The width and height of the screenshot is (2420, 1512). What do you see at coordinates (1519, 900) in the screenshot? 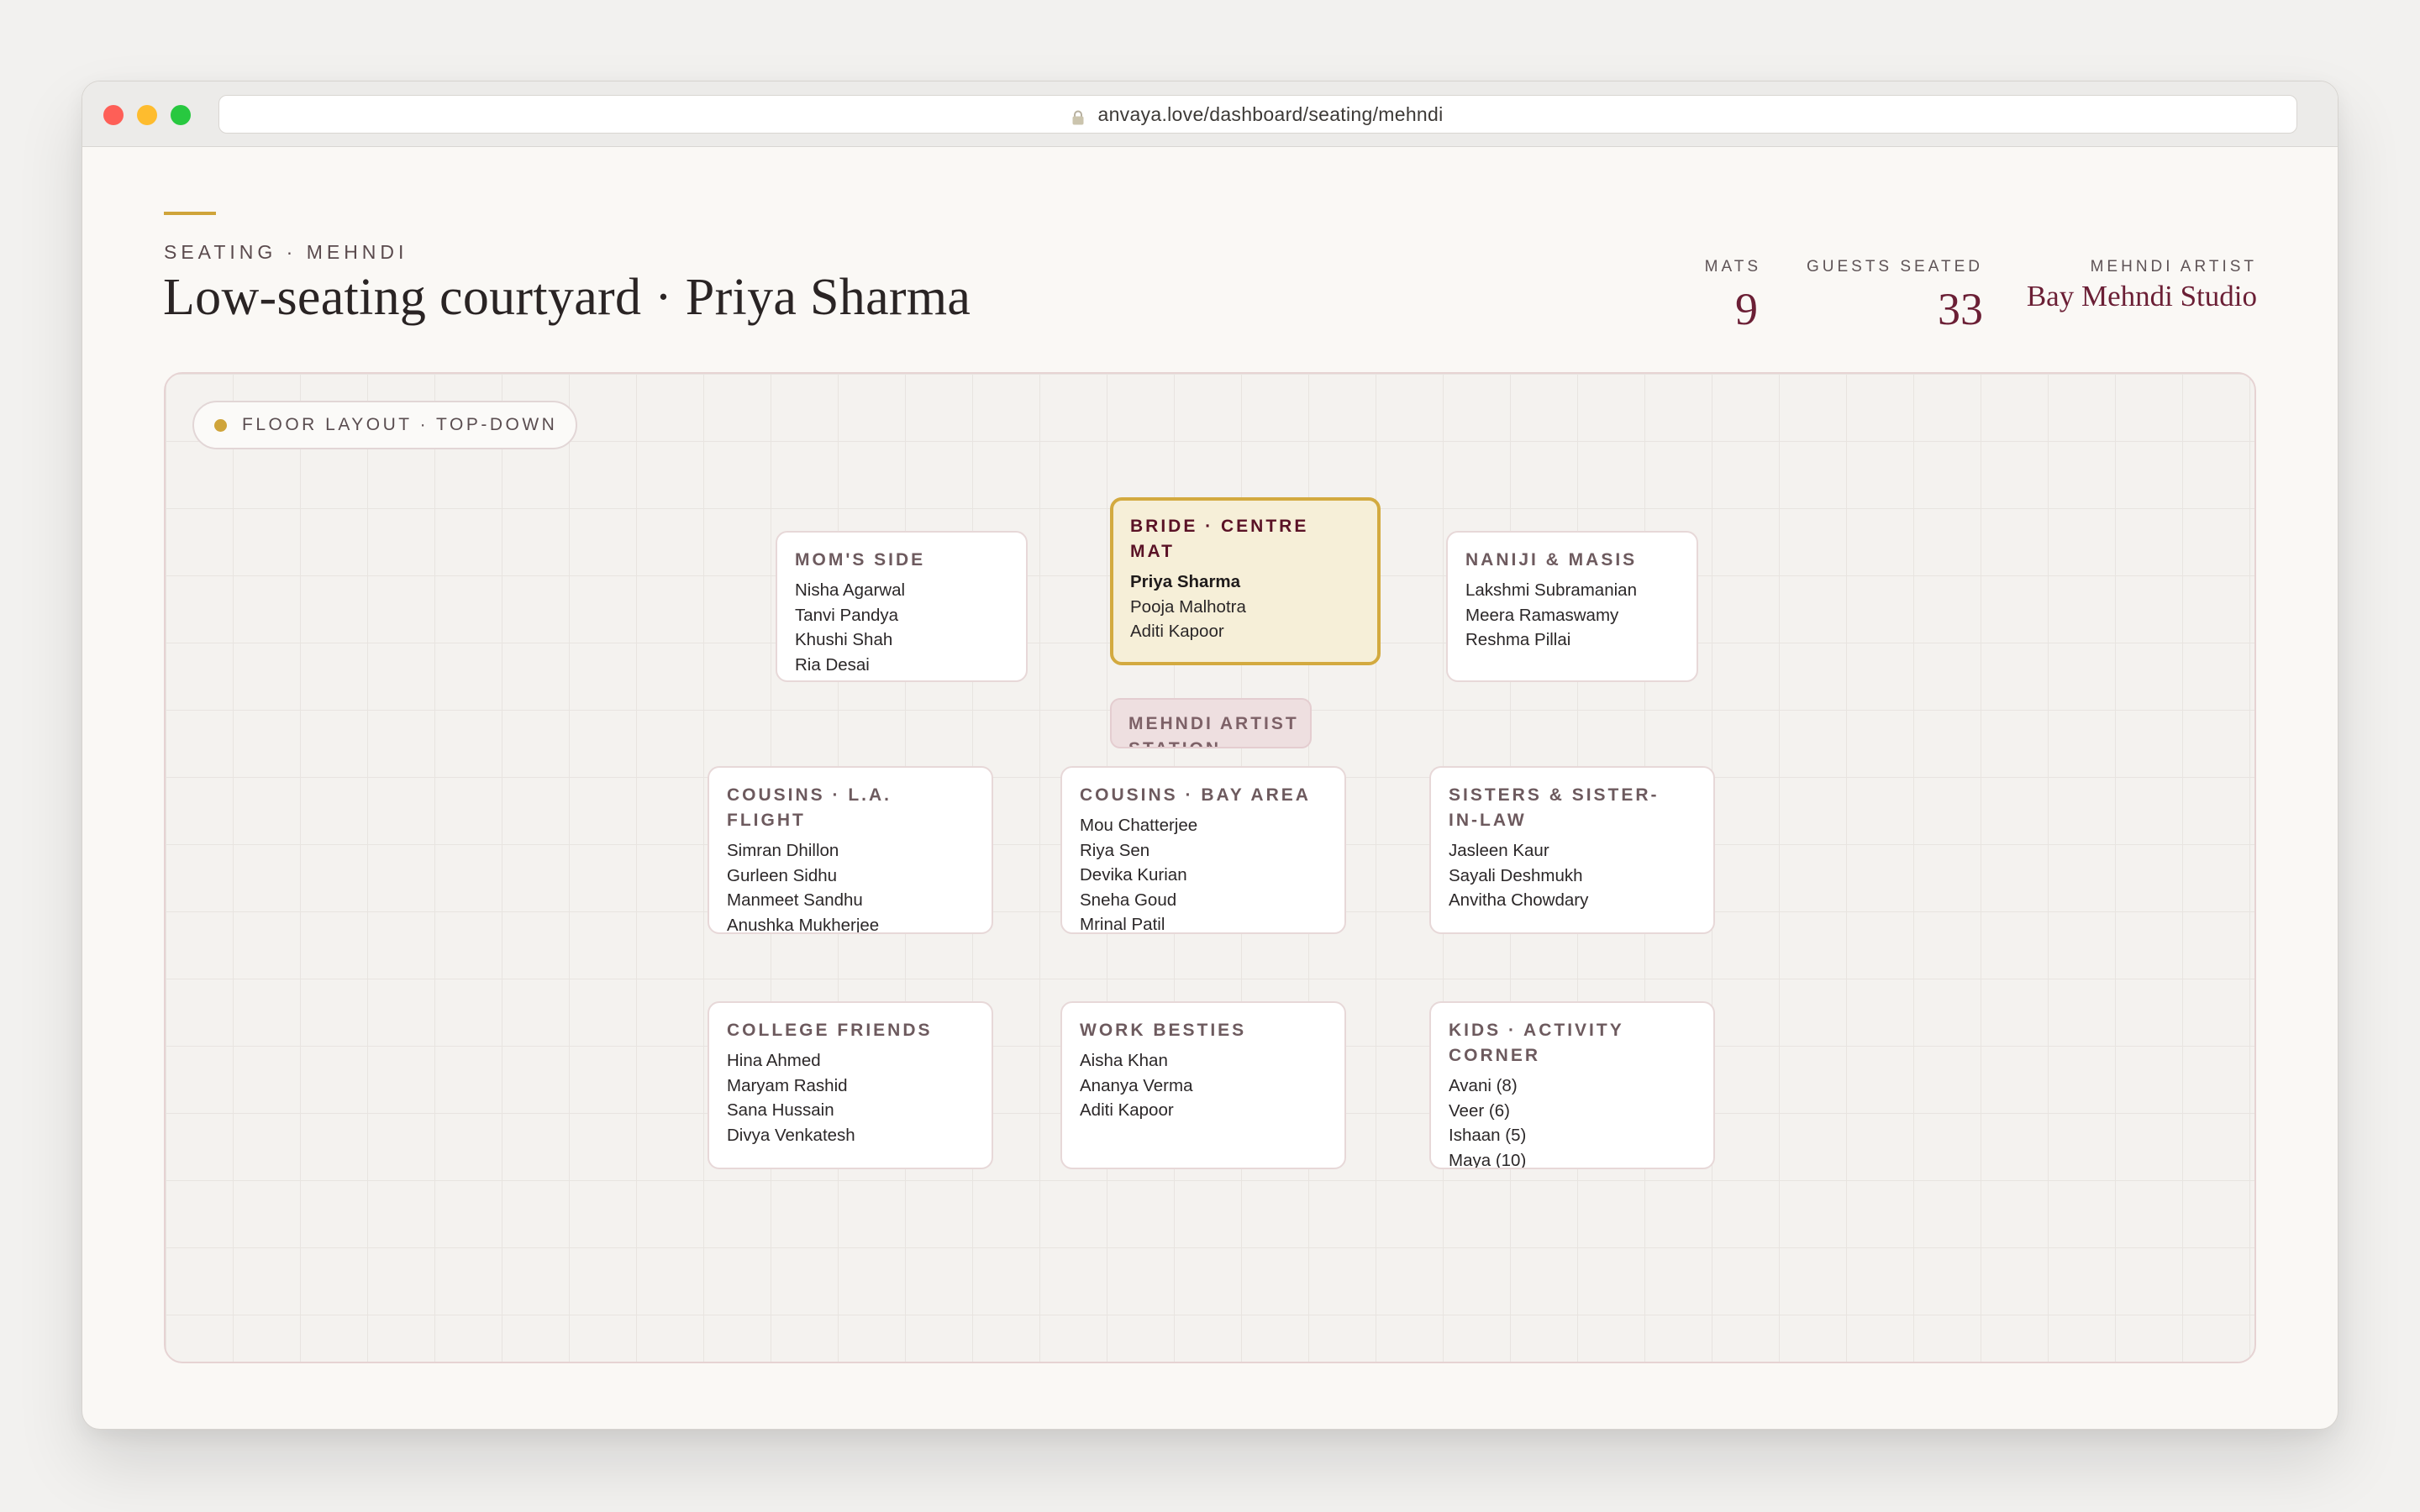
I see `guest-name: Anvitha Chowdary` at bounding box center [1519, 900].